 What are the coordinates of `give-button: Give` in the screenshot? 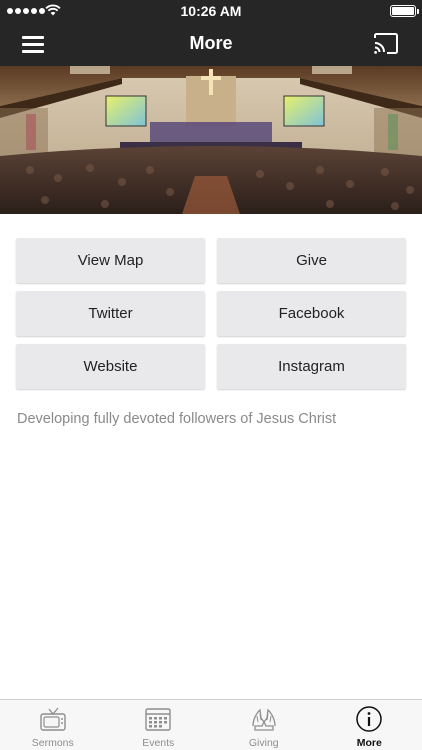 It's located at (311, 260).